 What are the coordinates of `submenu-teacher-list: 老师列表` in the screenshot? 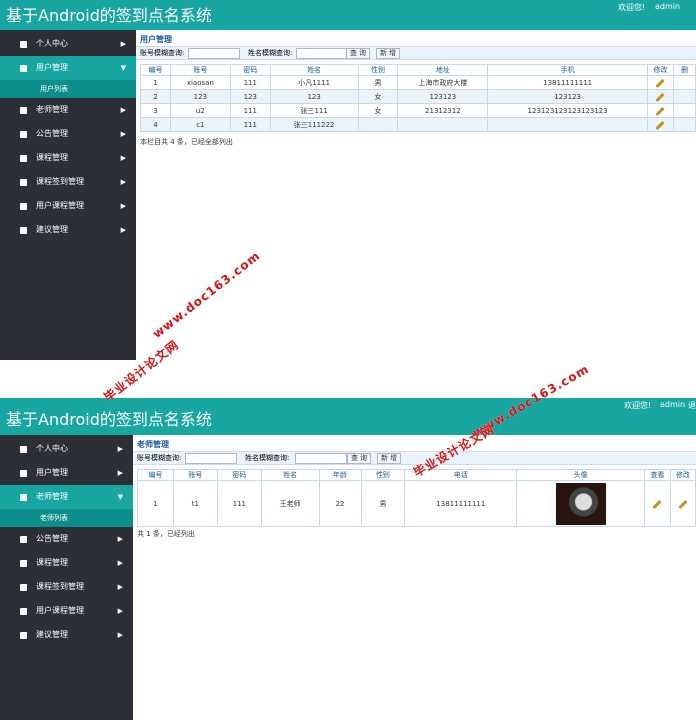 It's located at (66, 518).